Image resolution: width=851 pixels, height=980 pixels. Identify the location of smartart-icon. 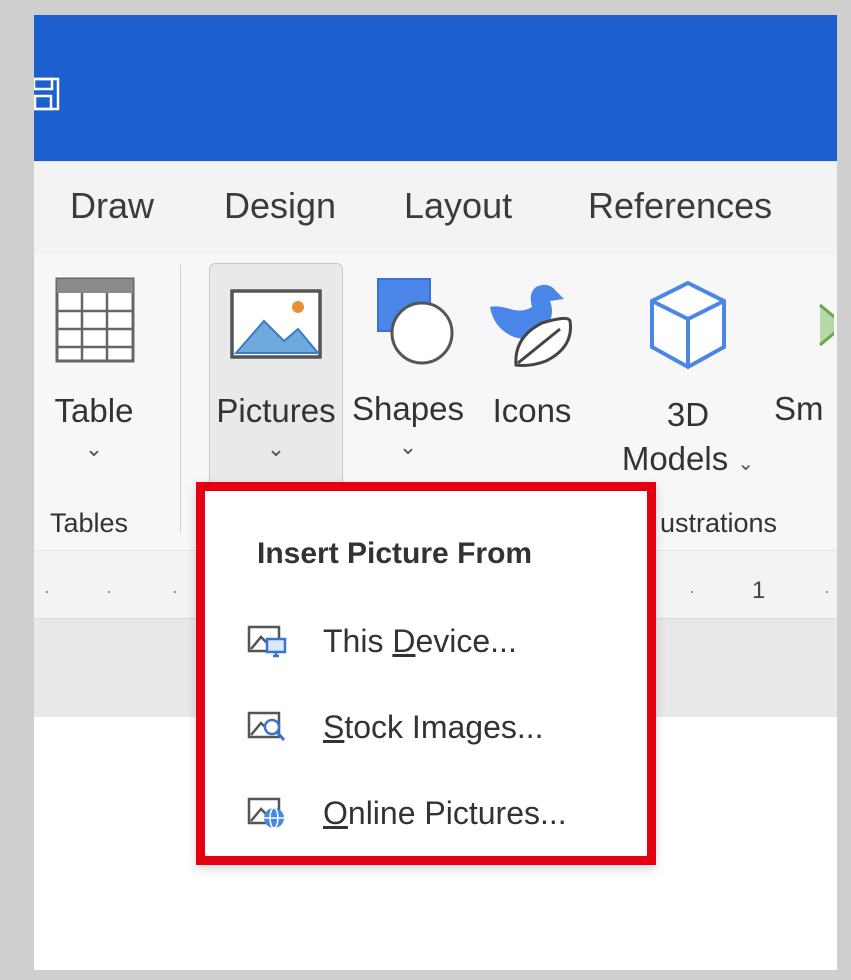
(828, 325).